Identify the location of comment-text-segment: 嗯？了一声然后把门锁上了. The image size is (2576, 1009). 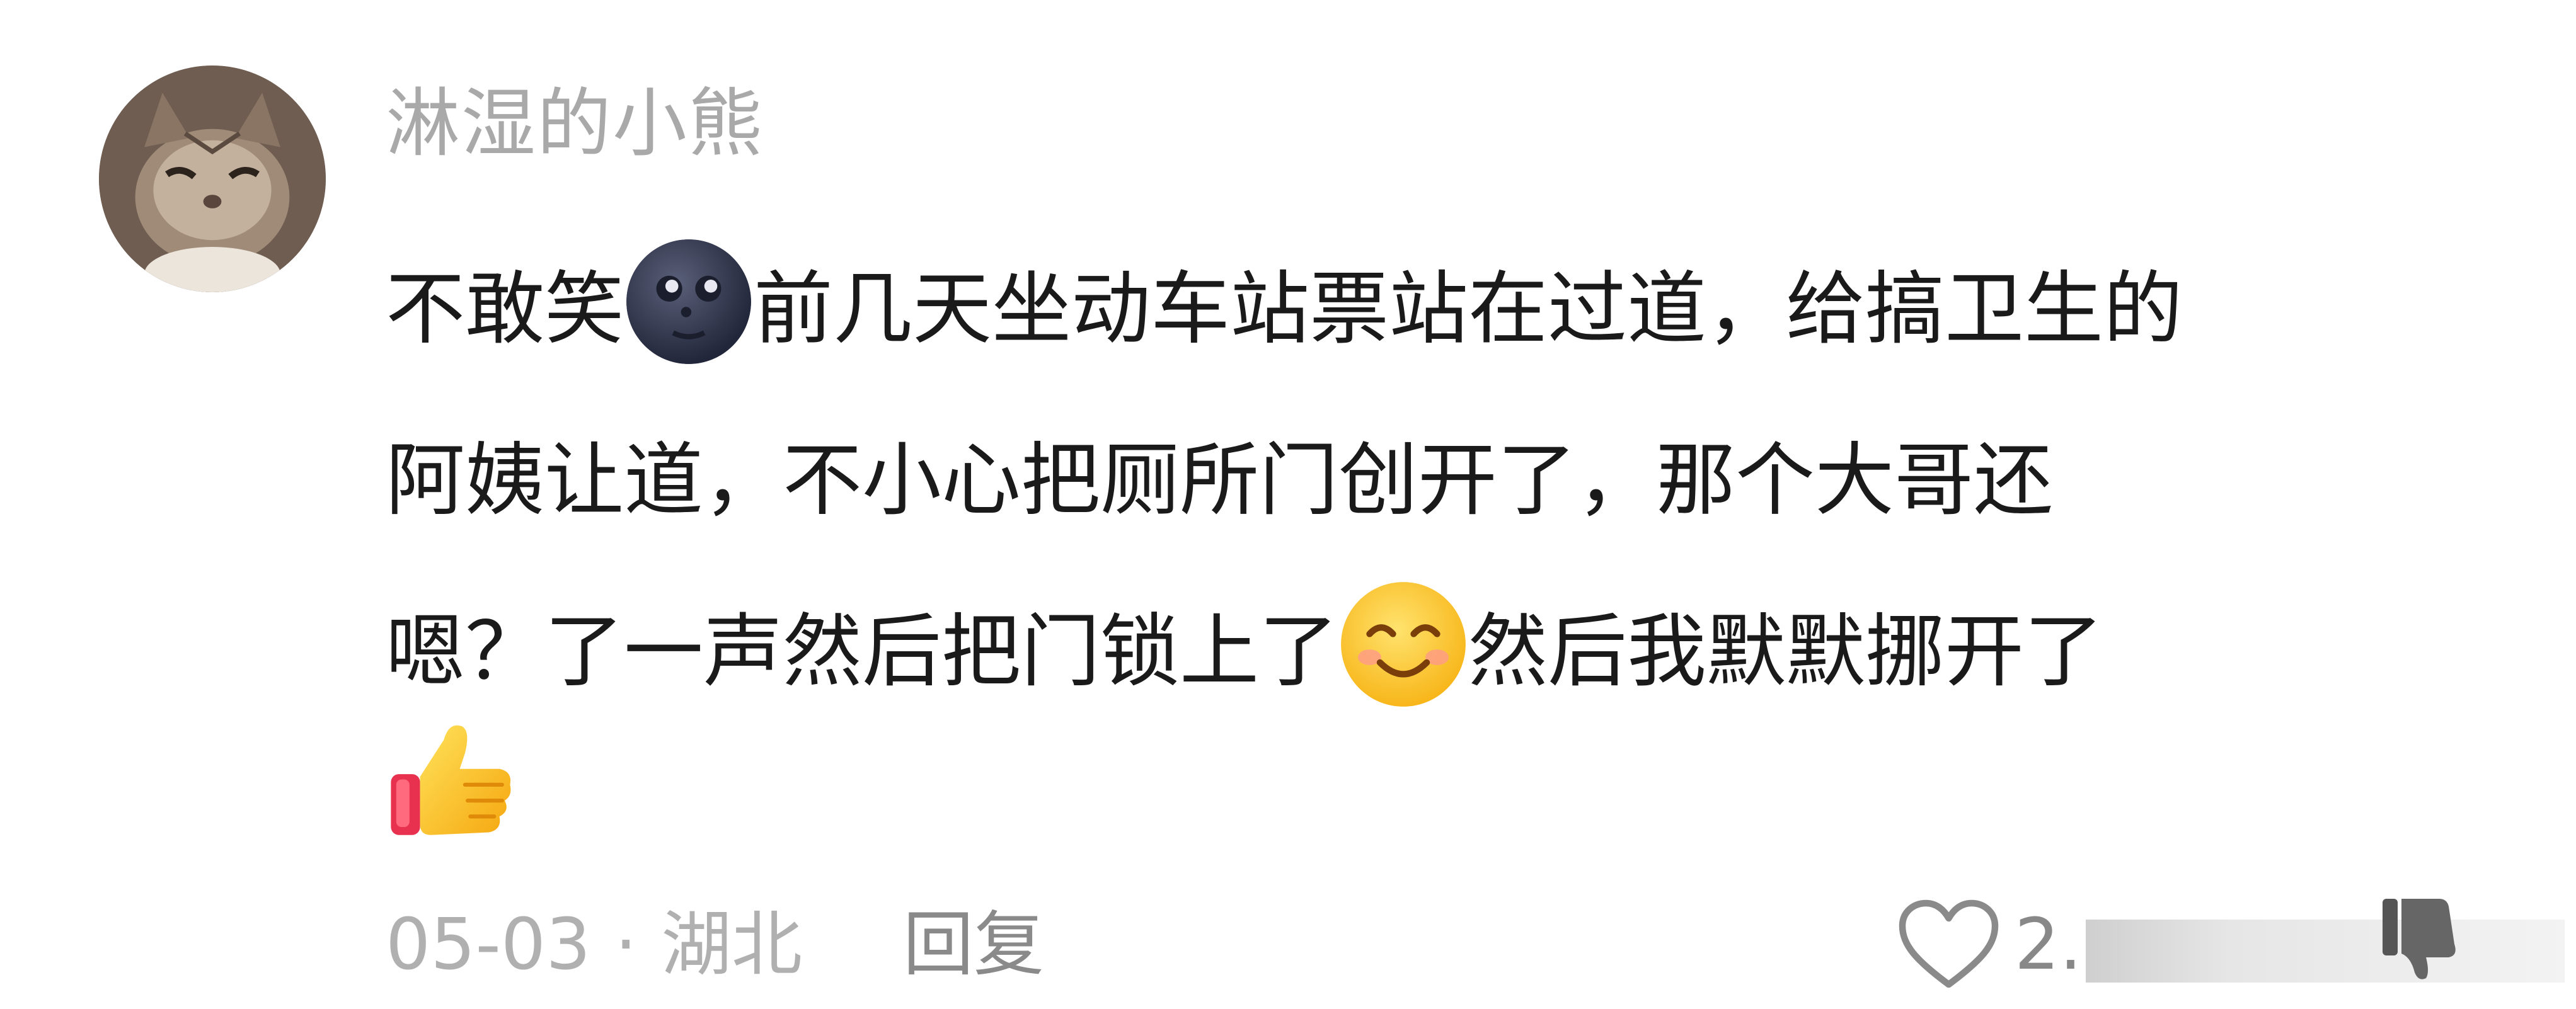
(862, 651).